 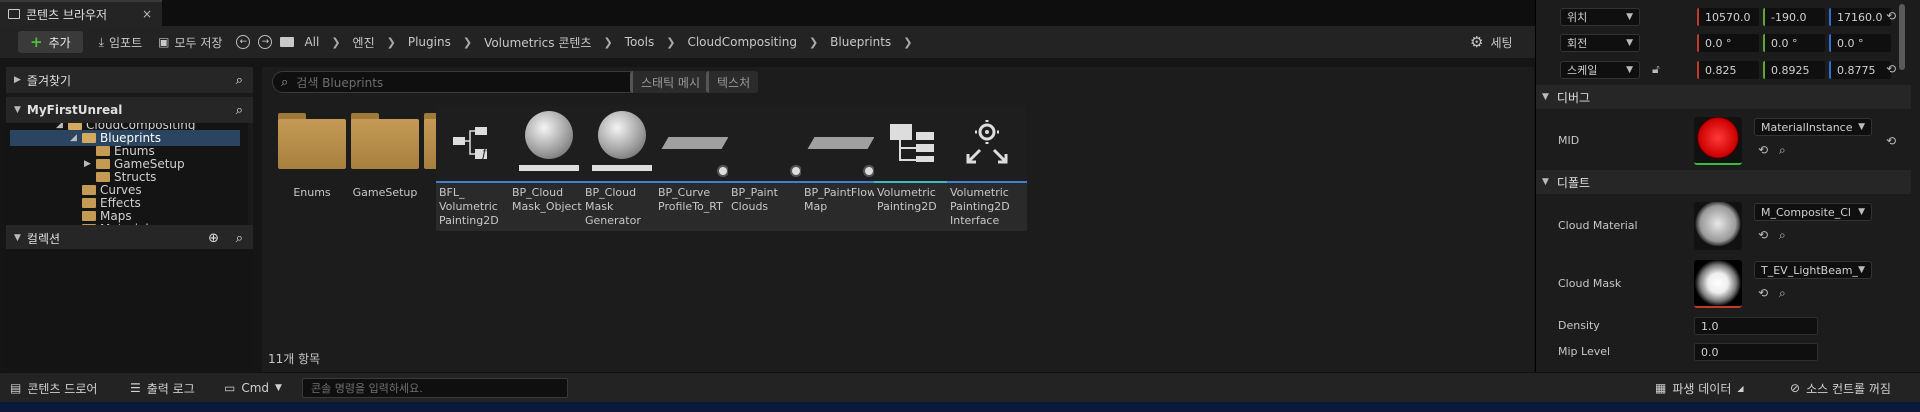 What do you see at coordinates (1794, 70) in the screenshot?
I see `scale-y: 0.8925` at bounding box center [1794, 70].